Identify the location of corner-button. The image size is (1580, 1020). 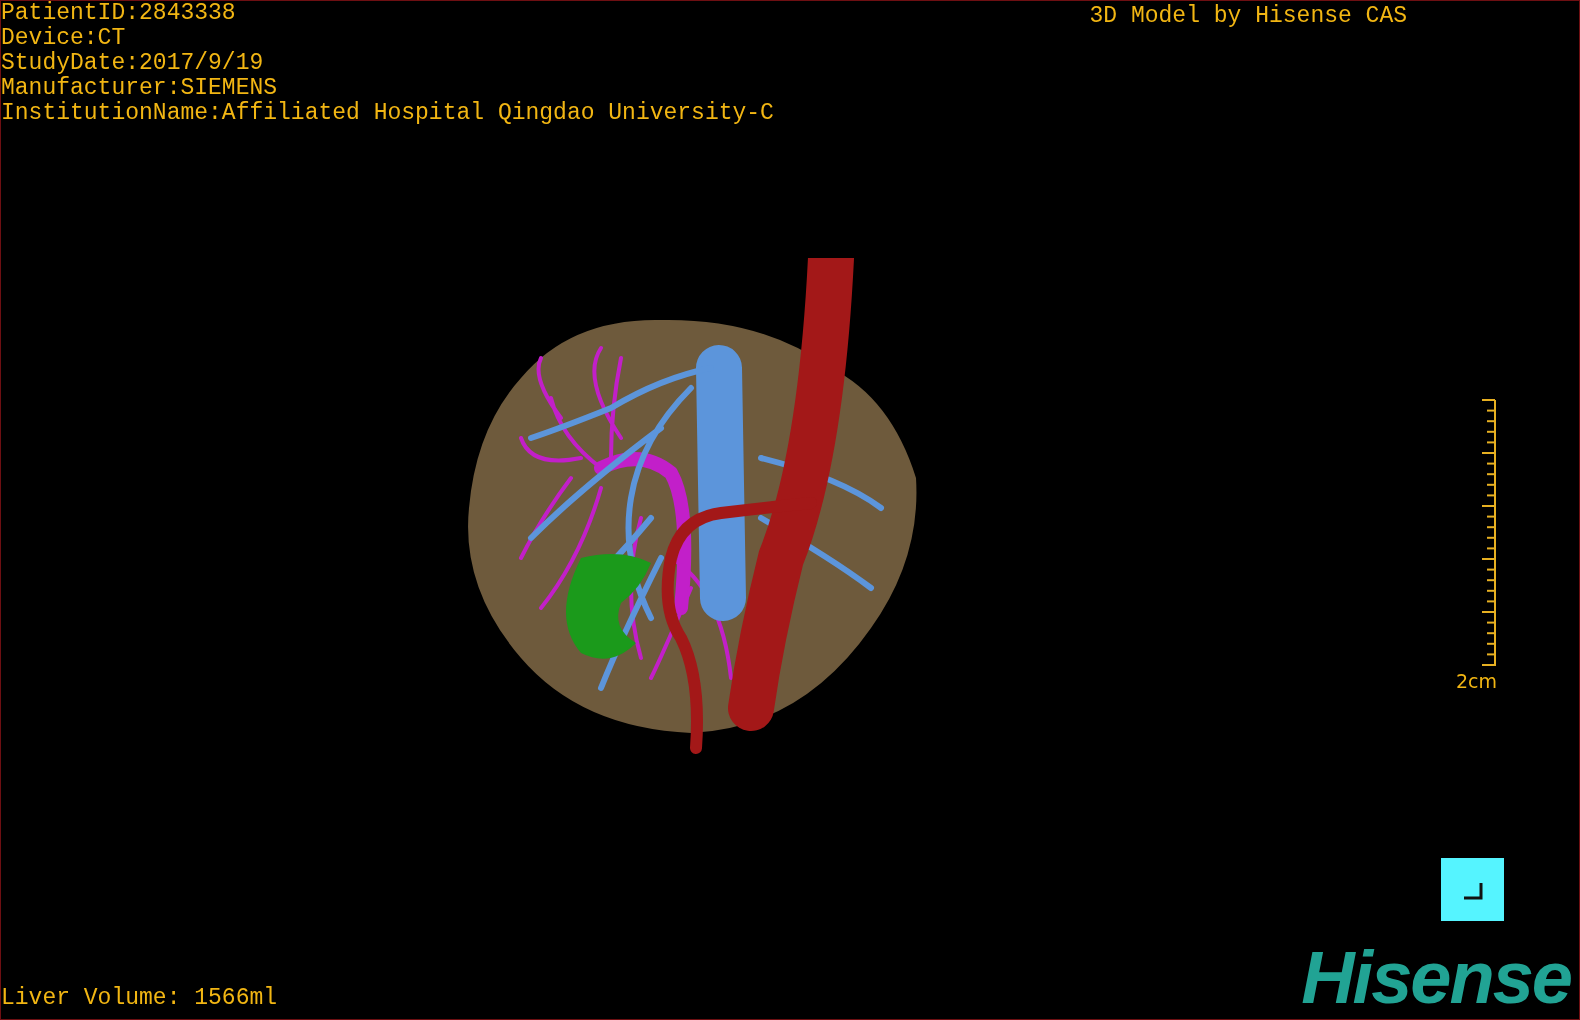
(1472, 889).